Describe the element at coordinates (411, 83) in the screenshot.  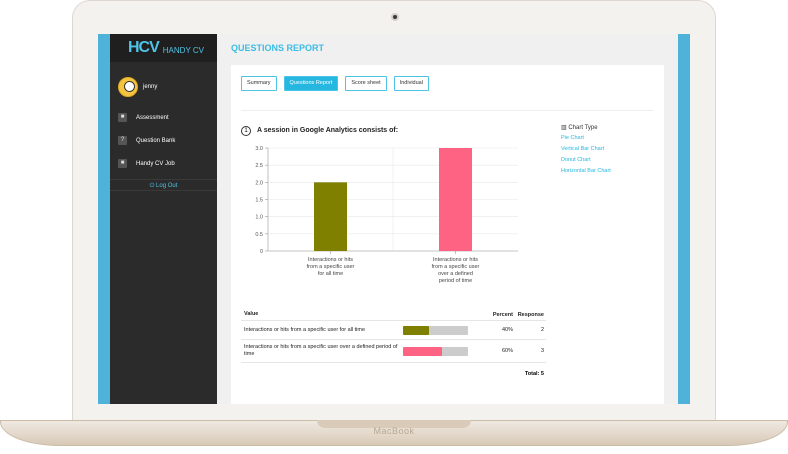
I see `tab-individual: Individual` at that location.